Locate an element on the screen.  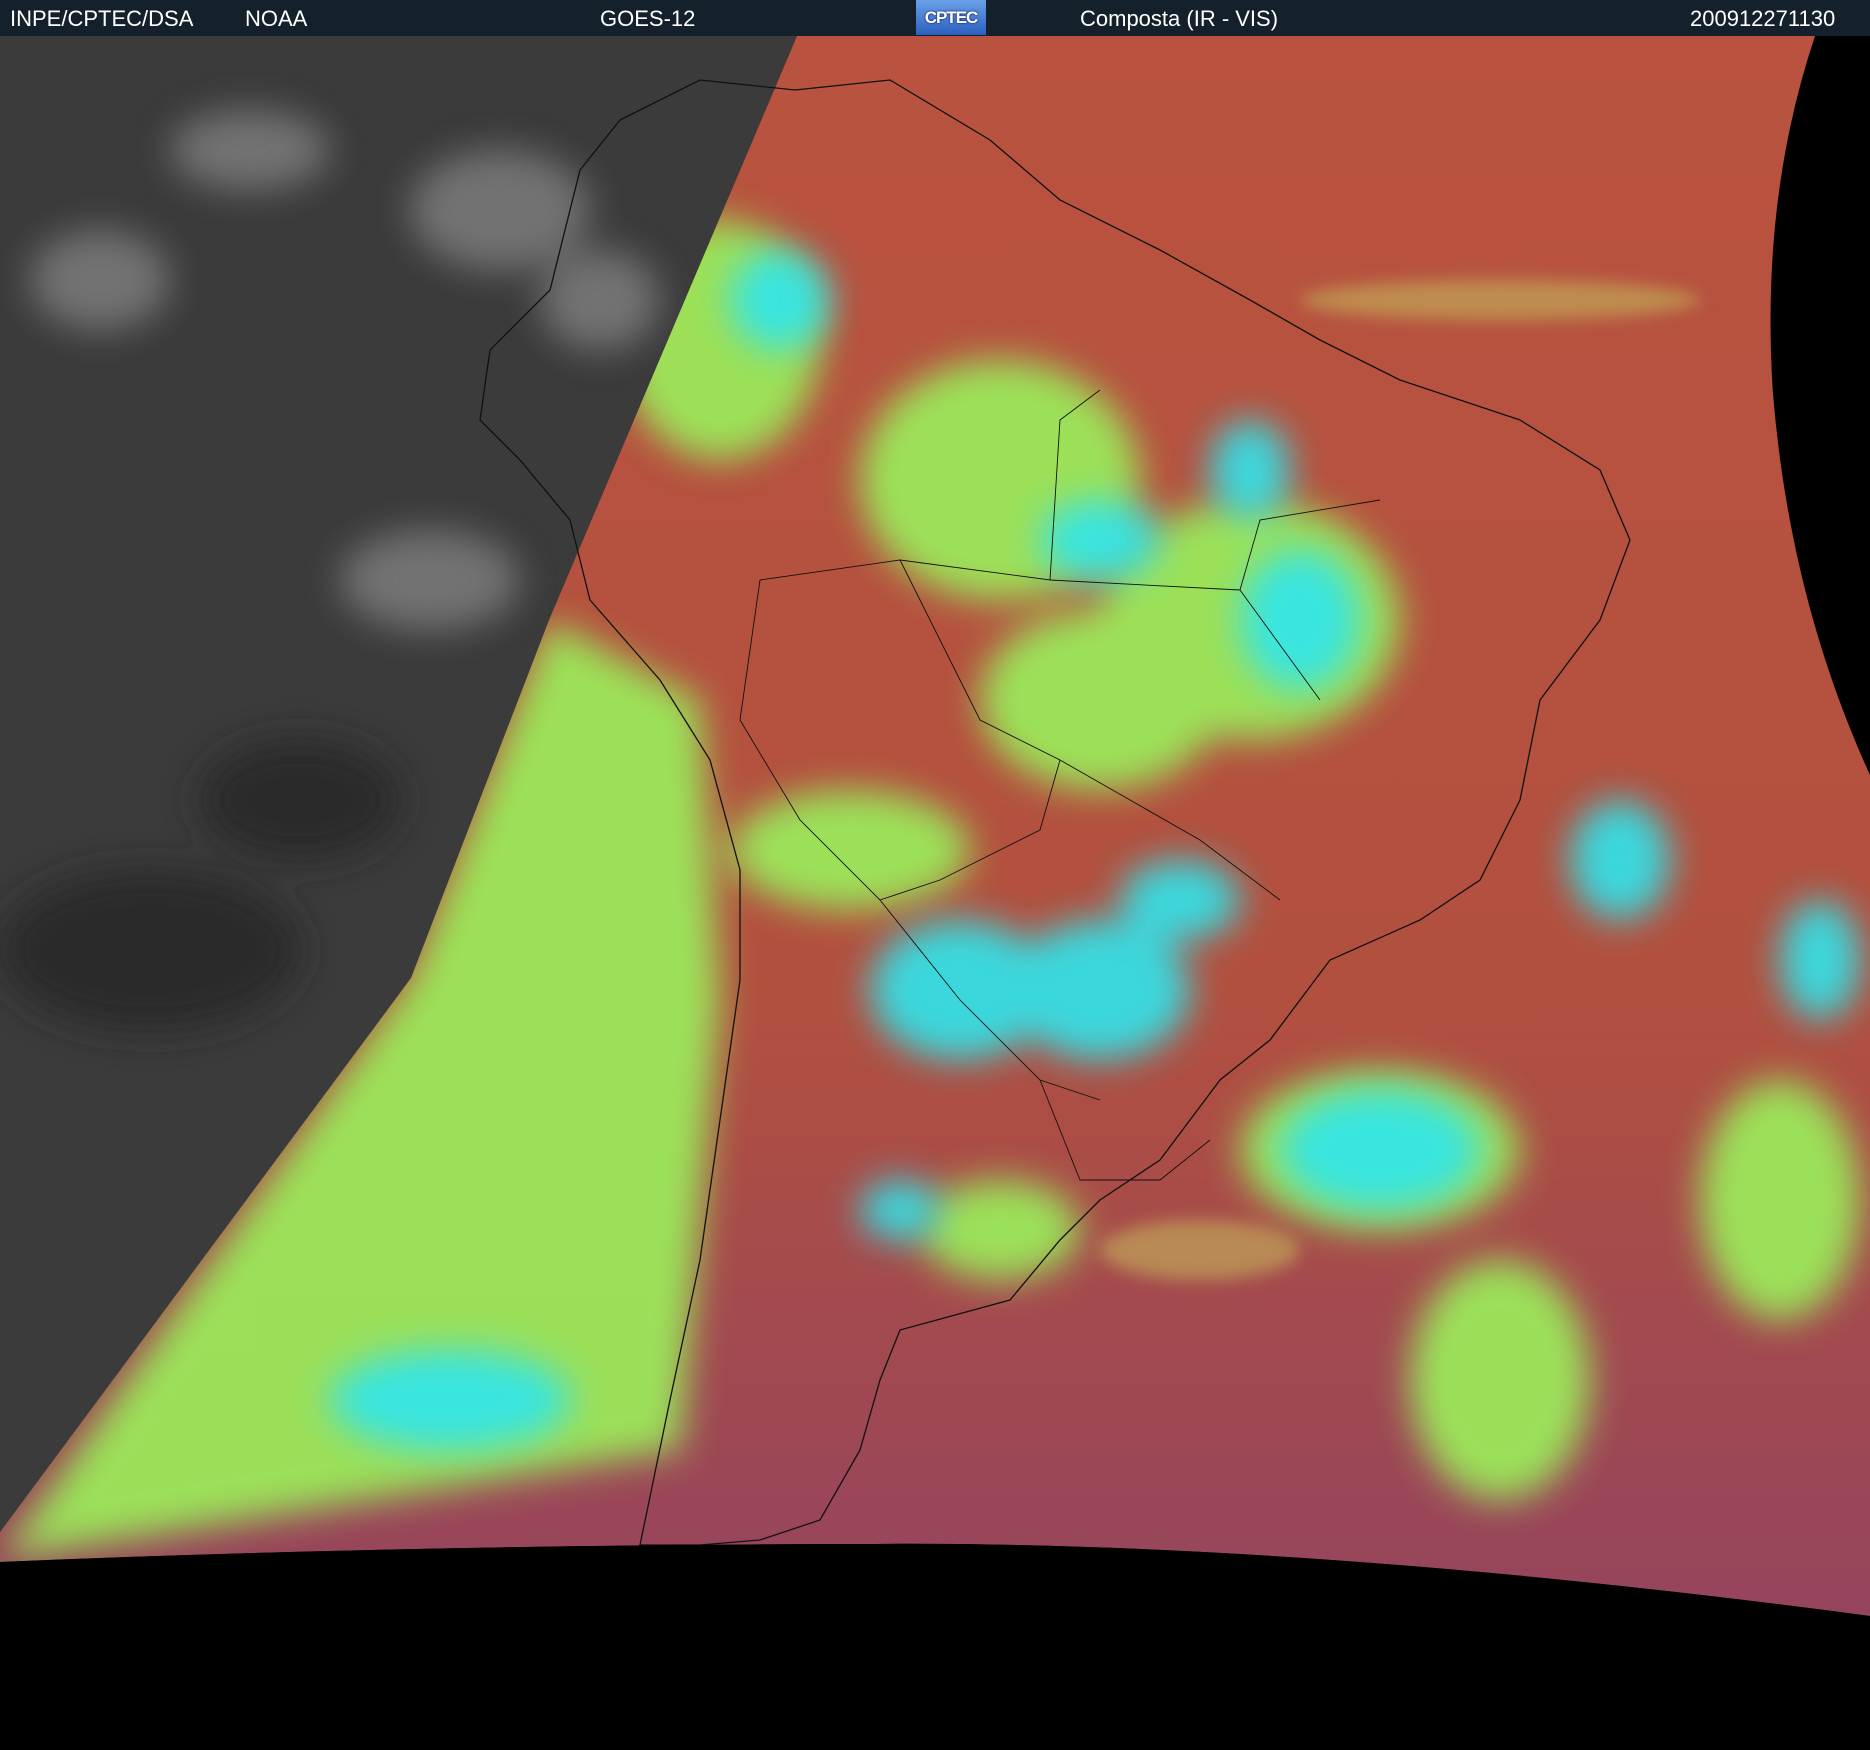
cptec-logo: CPTEC is located at coordinates (951, 17).